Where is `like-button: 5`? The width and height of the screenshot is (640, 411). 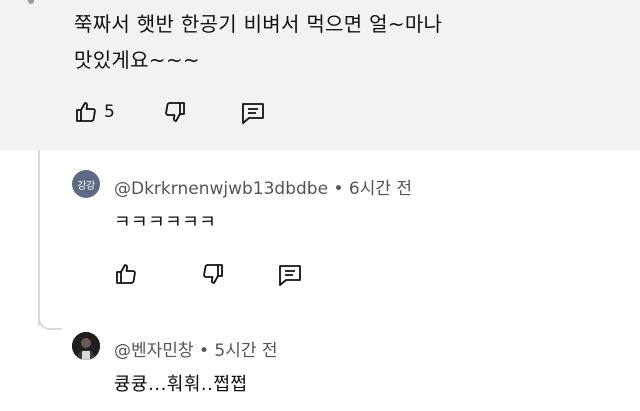 like-button: 5 is located at coordinates (94, 112).